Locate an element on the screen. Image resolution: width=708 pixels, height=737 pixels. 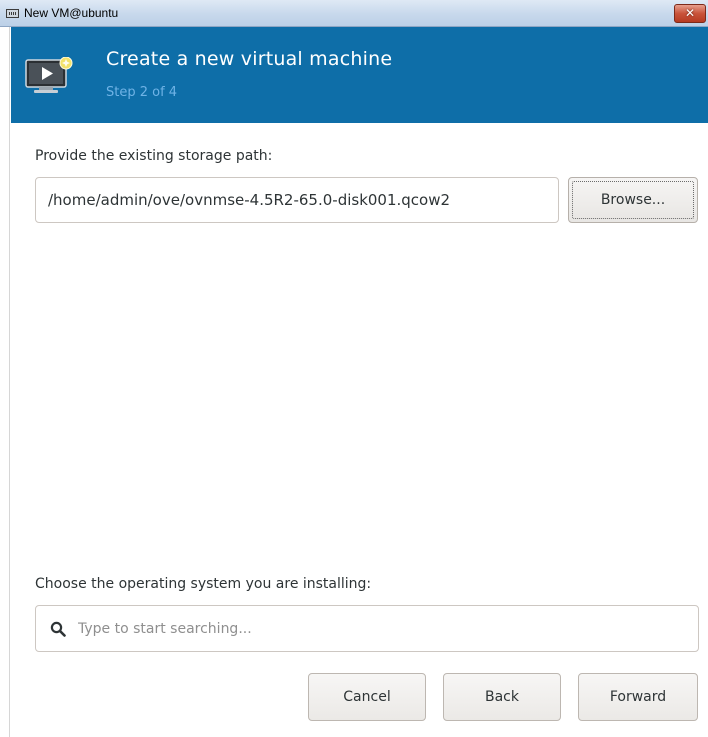
window-close-button: ✕ is located at coordinates (690, 13).